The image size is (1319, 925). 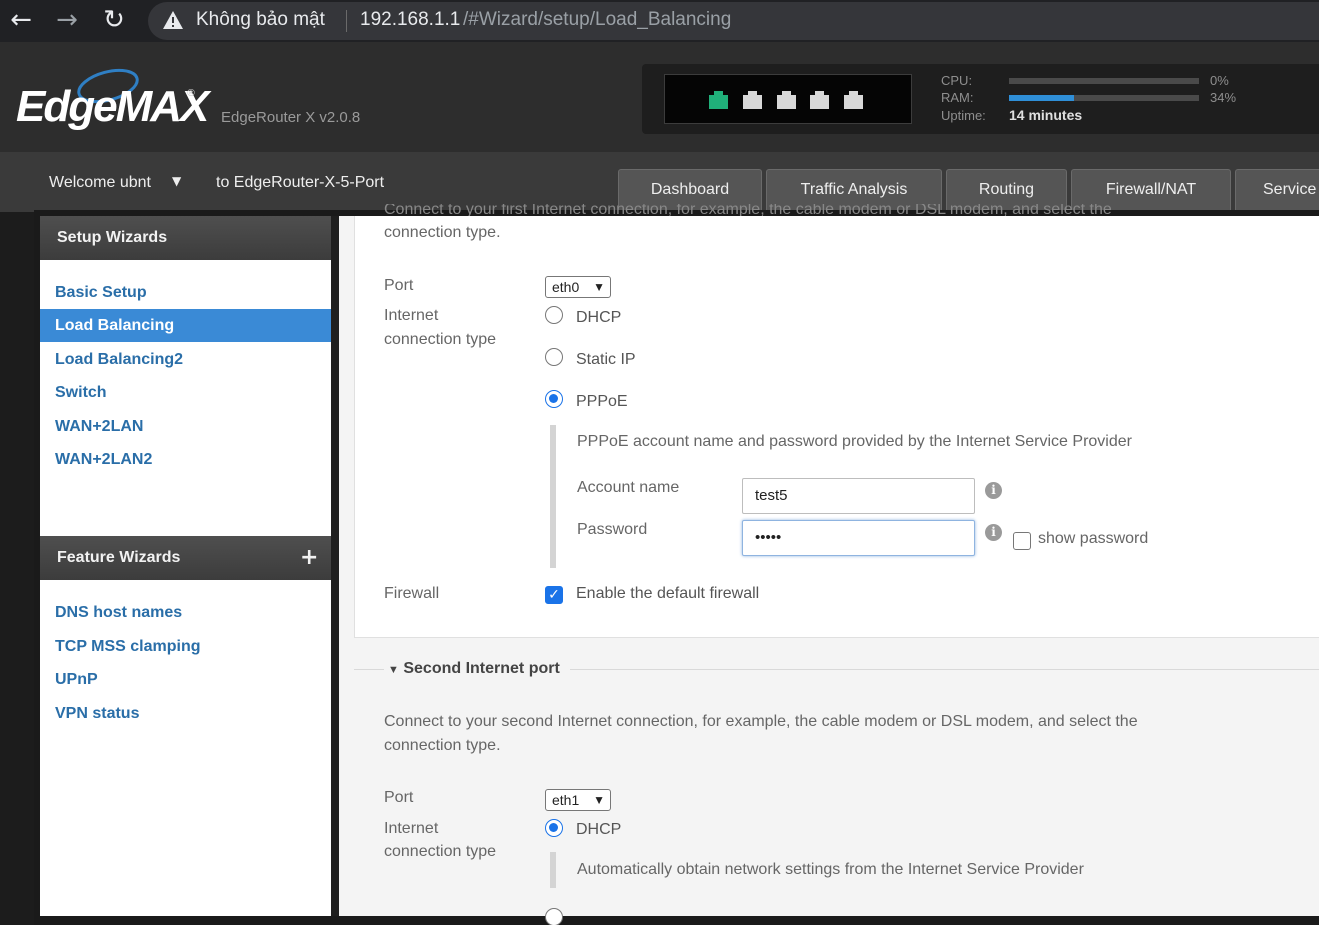 I want to click on sidebar-item-basic-setup: Basic Setup, so click(x=185, y=292).